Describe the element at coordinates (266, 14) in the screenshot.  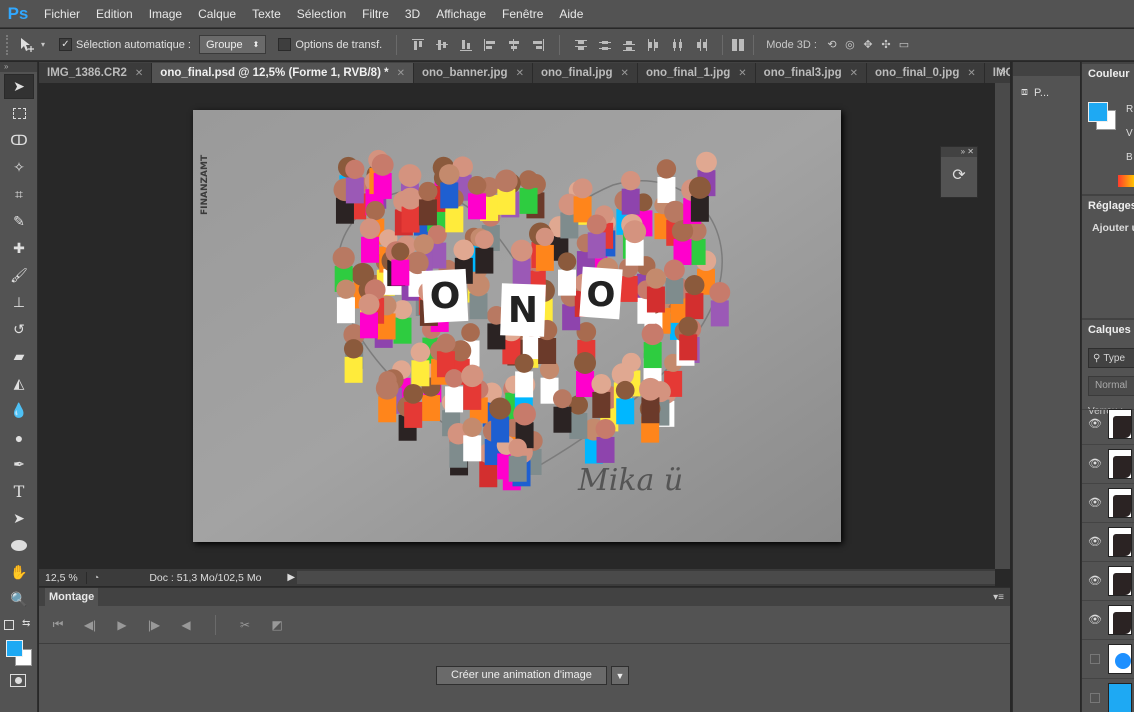
I see `menu-texte: Texte` at that location.